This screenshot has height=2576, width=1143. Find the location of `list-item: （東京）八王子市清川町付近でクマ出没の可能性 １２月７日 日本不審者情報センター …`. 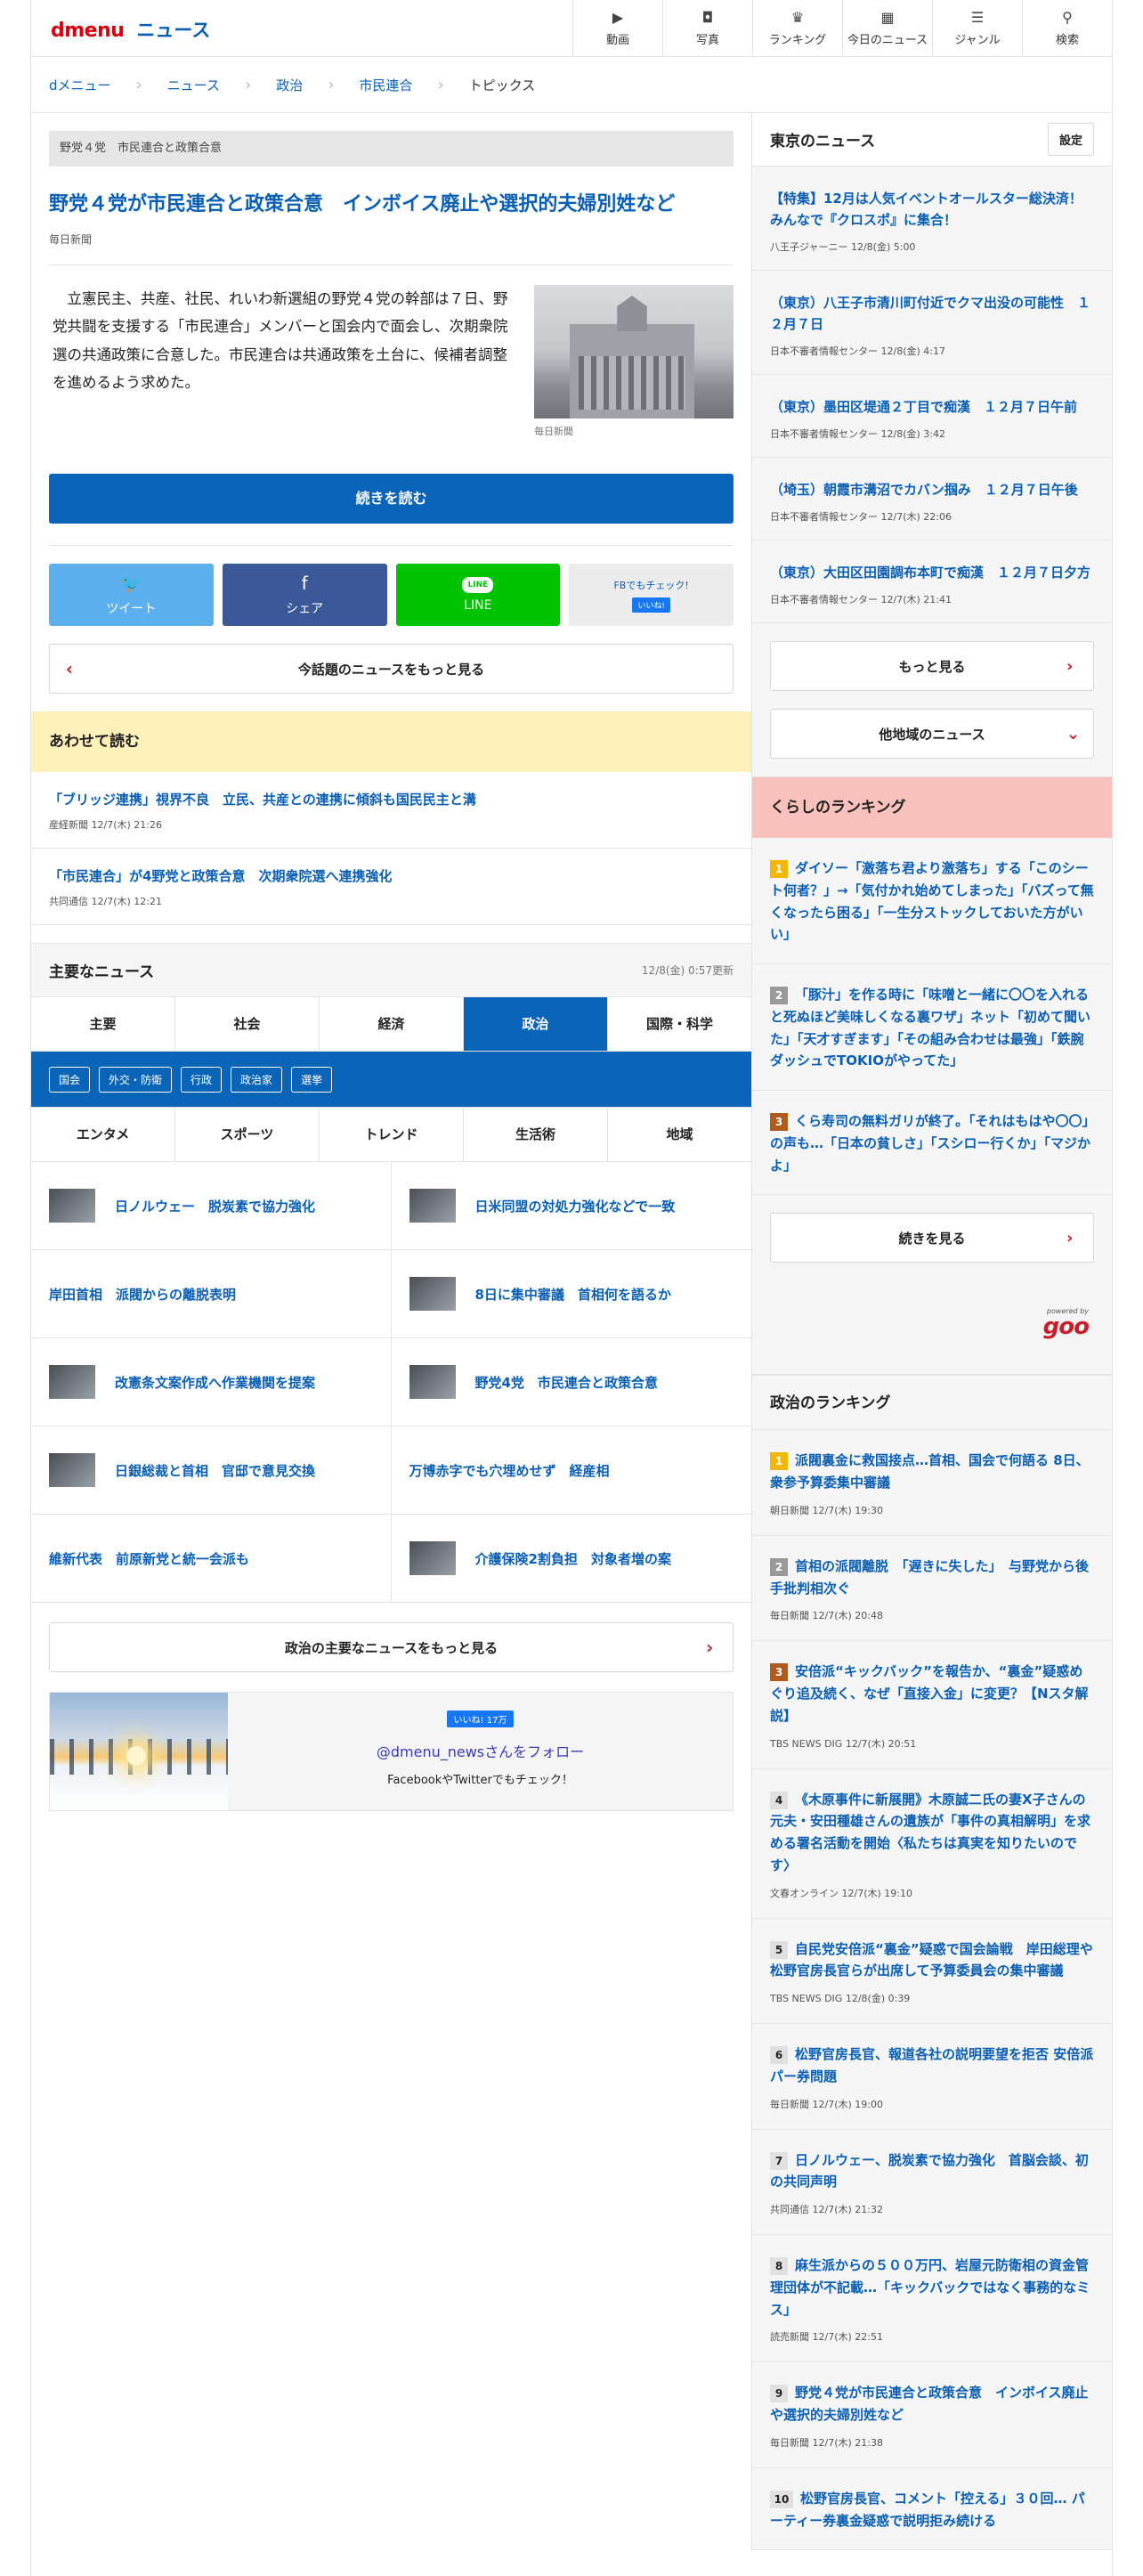

list-item: （東京）八王子市清川町付近でクマ出没の可能性 １２月７日 日本不審者情報センター … is located at coordinates (932, 323).